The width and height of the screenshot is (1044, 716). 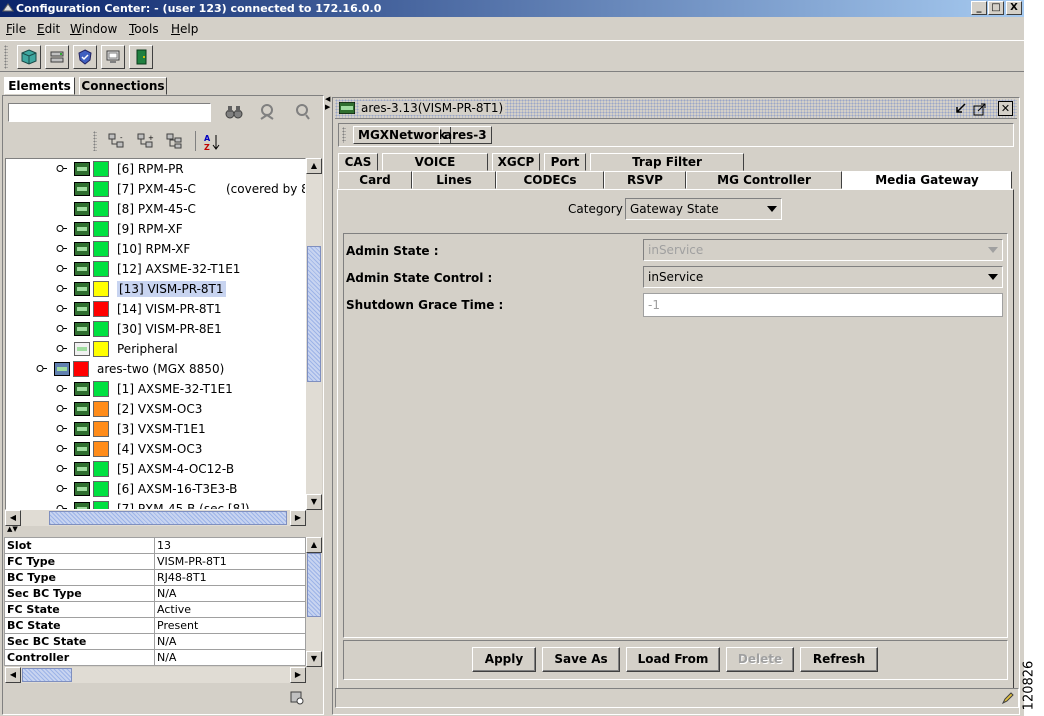 What do you see at coordinates (550, 180) in the screenshot?
I see `tab-codecs: CODECs` at bounding box center [550, 180].